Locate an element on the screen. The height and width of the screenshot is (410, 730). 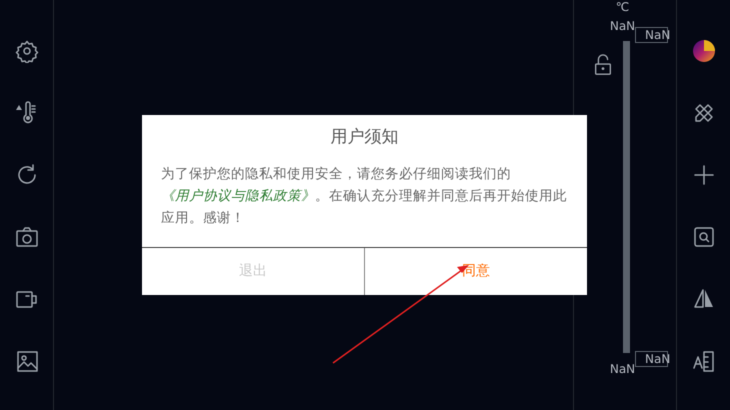
upper-marker-label: NaN is located at coordinates (651, 35).